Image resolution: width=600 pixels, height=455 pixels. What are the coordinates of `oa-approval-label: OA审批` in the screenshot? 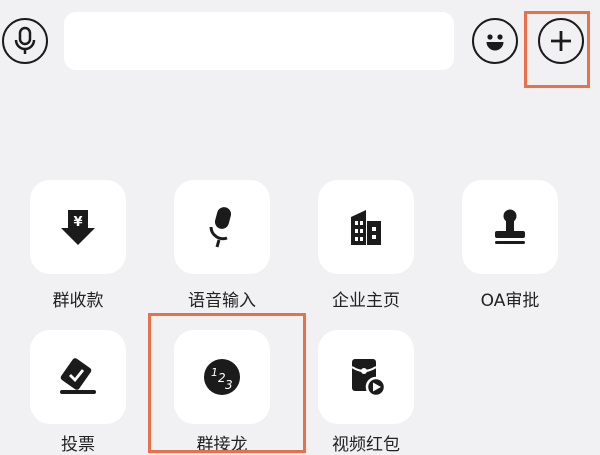 It's located at (510, 301).